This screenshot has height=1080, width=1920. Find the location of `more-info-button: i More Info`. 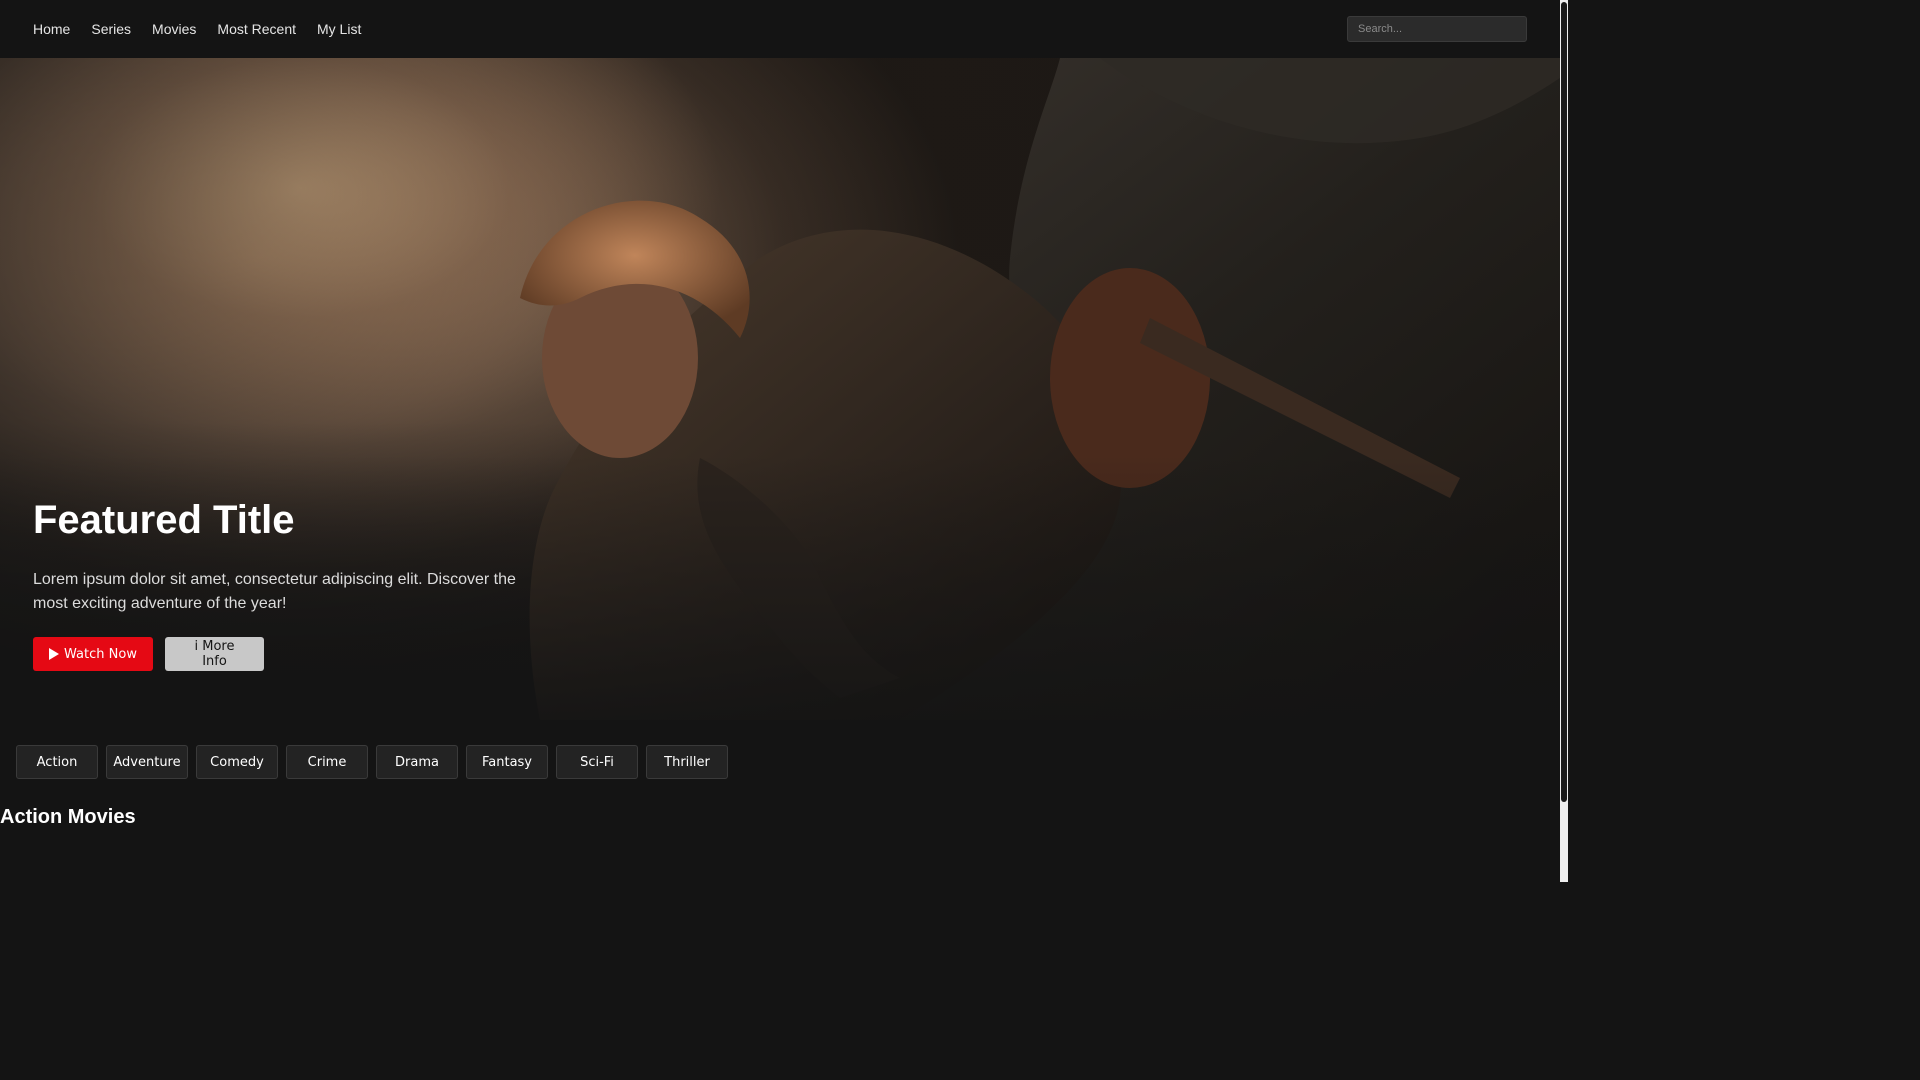

more-info-button: i More Info is located at coordinates (214, 654).